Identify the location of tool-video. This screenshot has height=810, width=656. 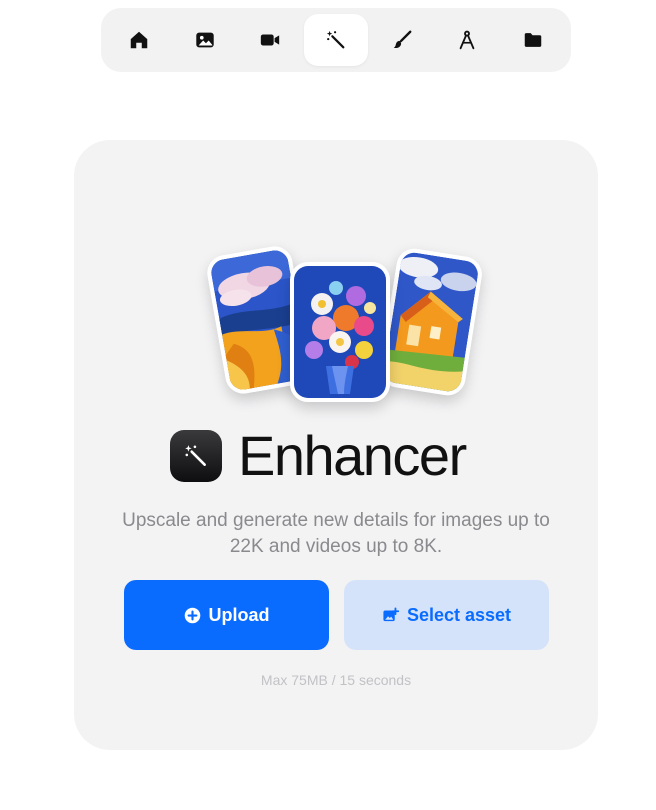
(270, 40).